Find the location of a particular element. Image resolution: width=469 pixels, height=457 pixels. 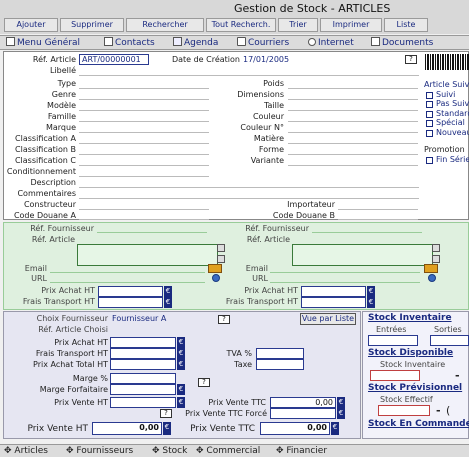

prix-vente-ttc-field: 0,00 is located at coordinates (303, 402).